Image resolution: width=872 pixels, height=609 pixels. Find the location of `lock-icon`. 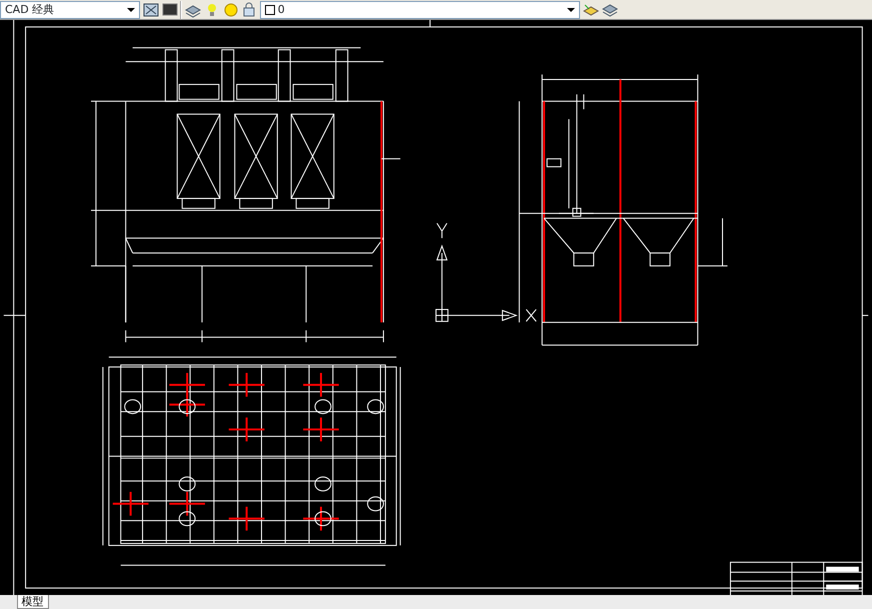

lock-icon is located at coordinates (249, 10).